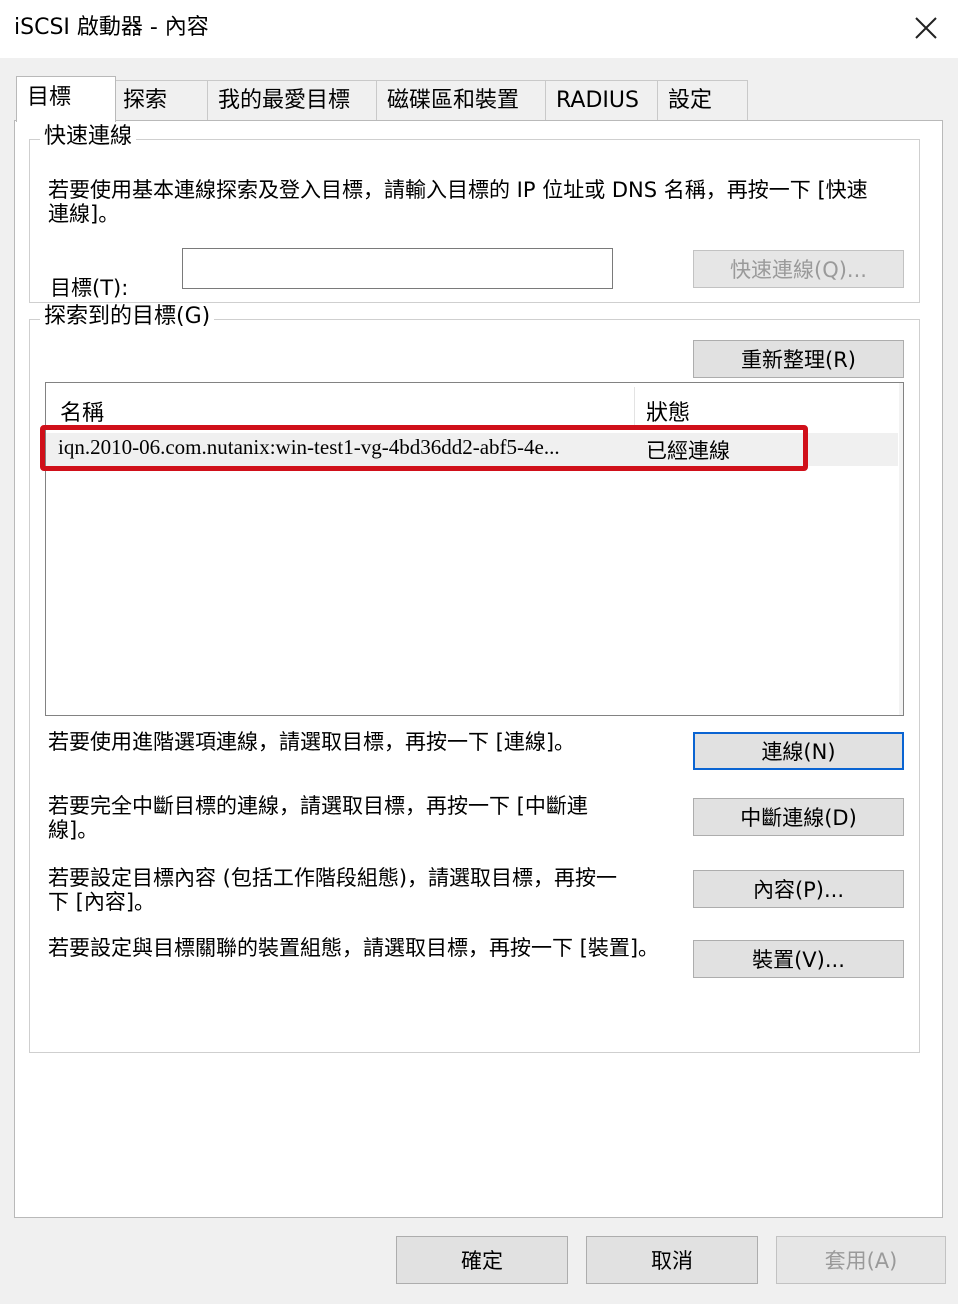 This screenshot has height=1304, width=958. I want to click on close-icon, so click(926, 28).